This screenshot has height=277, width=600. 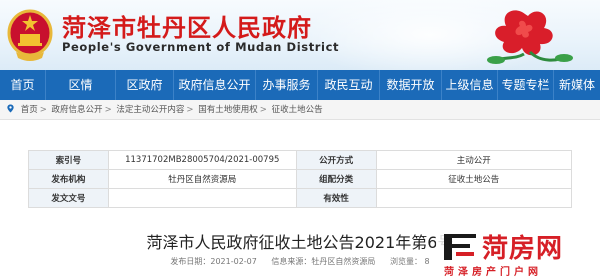 What do you see at coordinates (336, 198) in the screenshot?
I see `validity-label: 有效性` at bounding box center [336, 198].